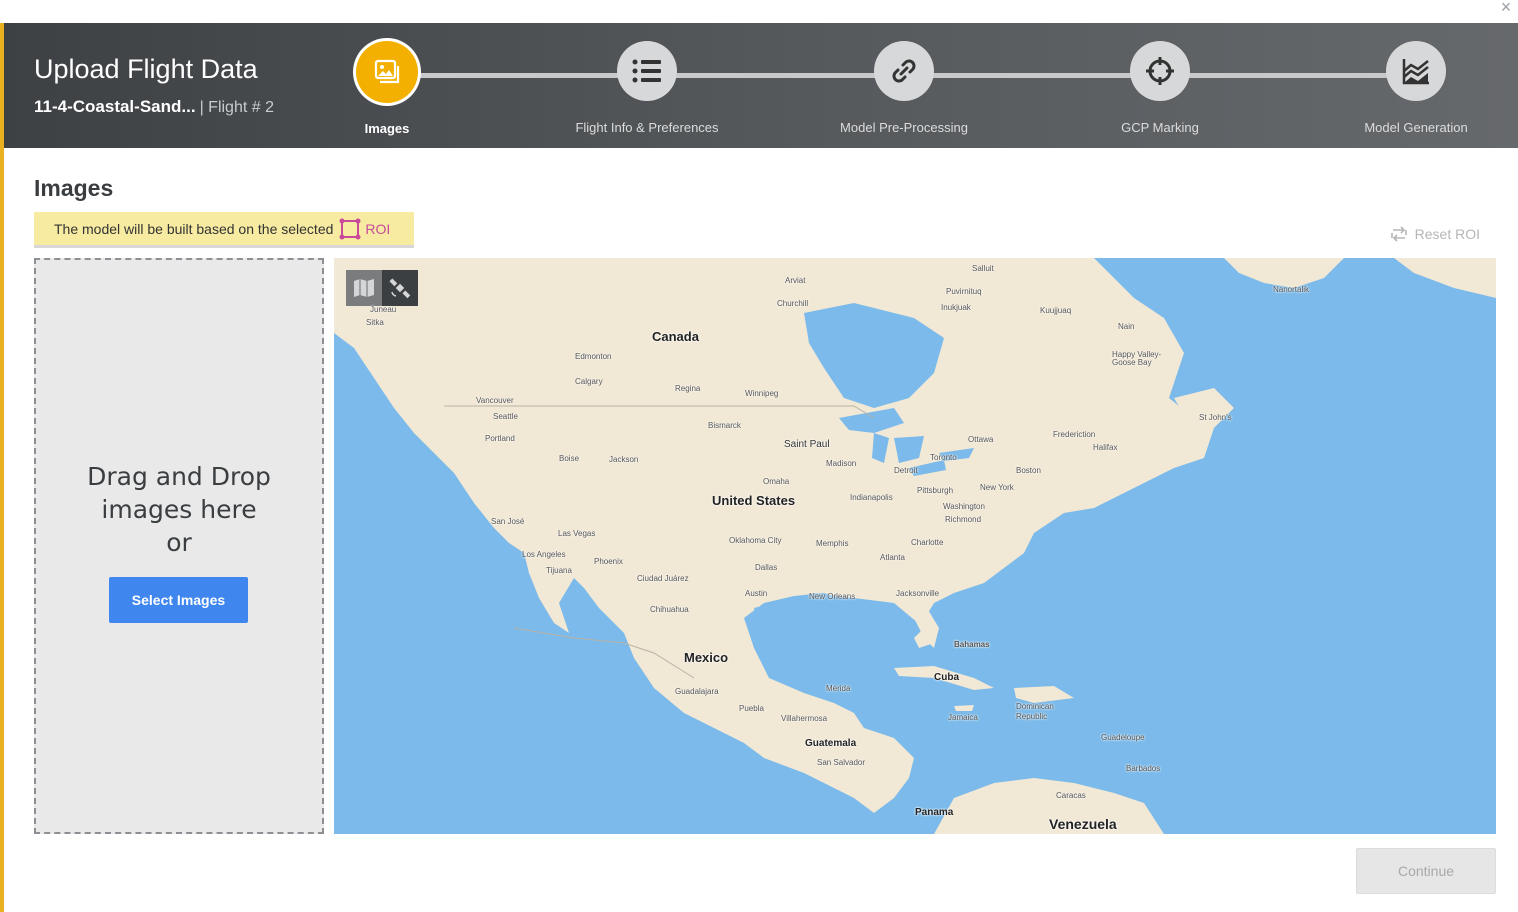 This screenshot has width=1518, height=912. I want to click on left-accent-bar, so click(2, 467).